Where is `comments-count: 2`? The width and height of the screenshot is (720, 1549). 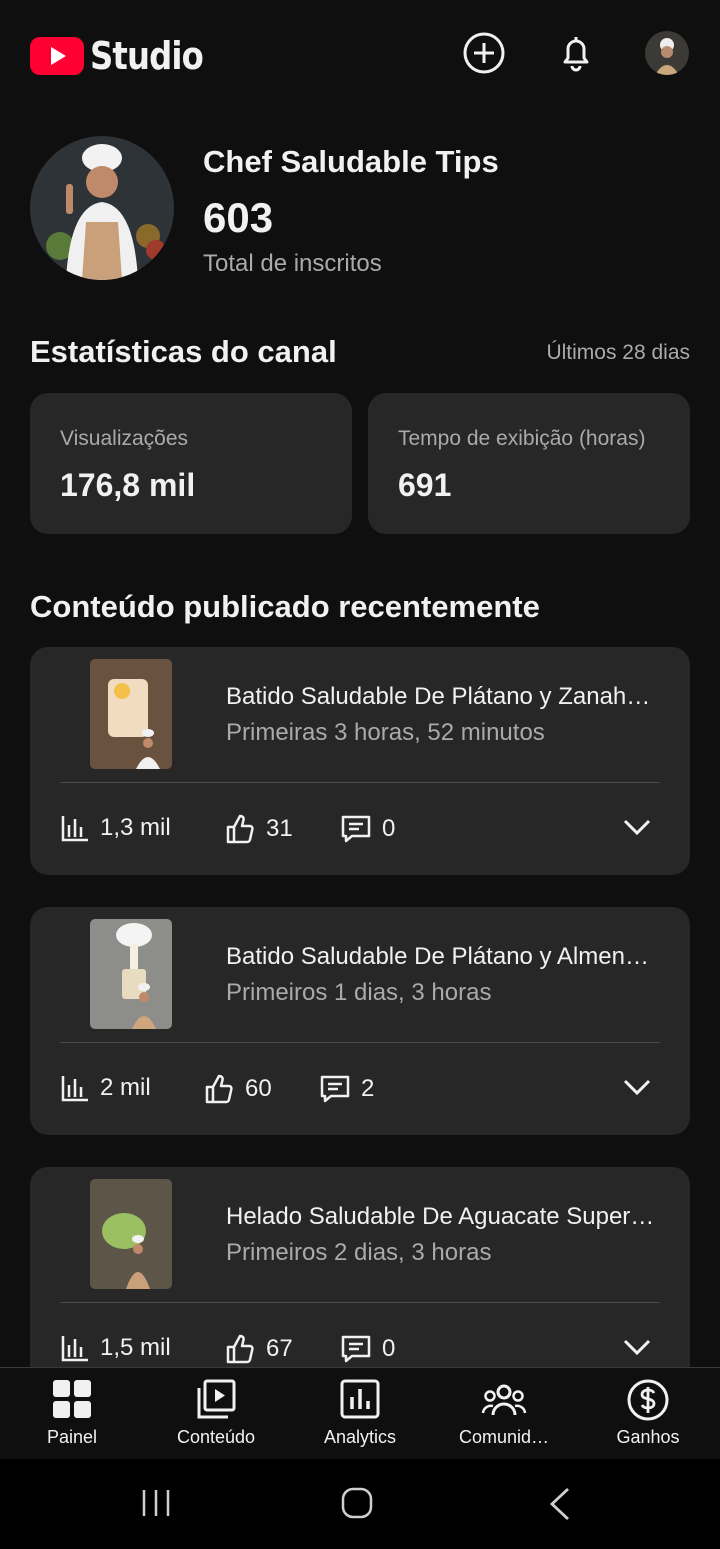
comments-count: 2 is located at coordinates (368, 1088).